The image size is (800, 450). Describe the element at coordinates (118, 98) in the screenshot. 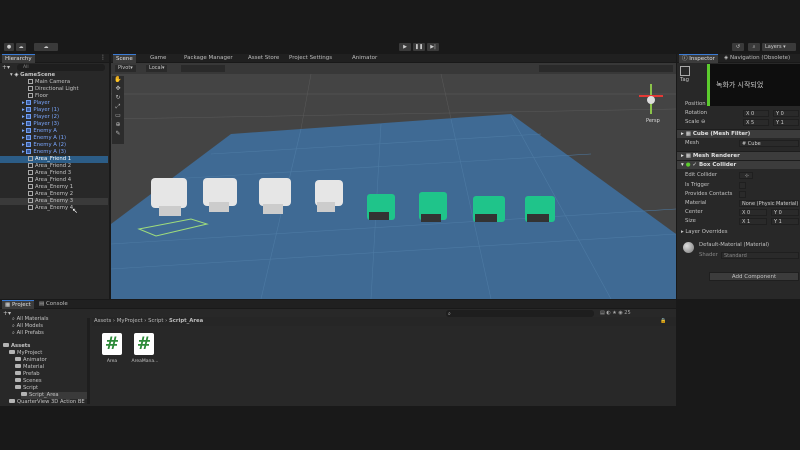

I see `rotate-icon: ↻` at that location.